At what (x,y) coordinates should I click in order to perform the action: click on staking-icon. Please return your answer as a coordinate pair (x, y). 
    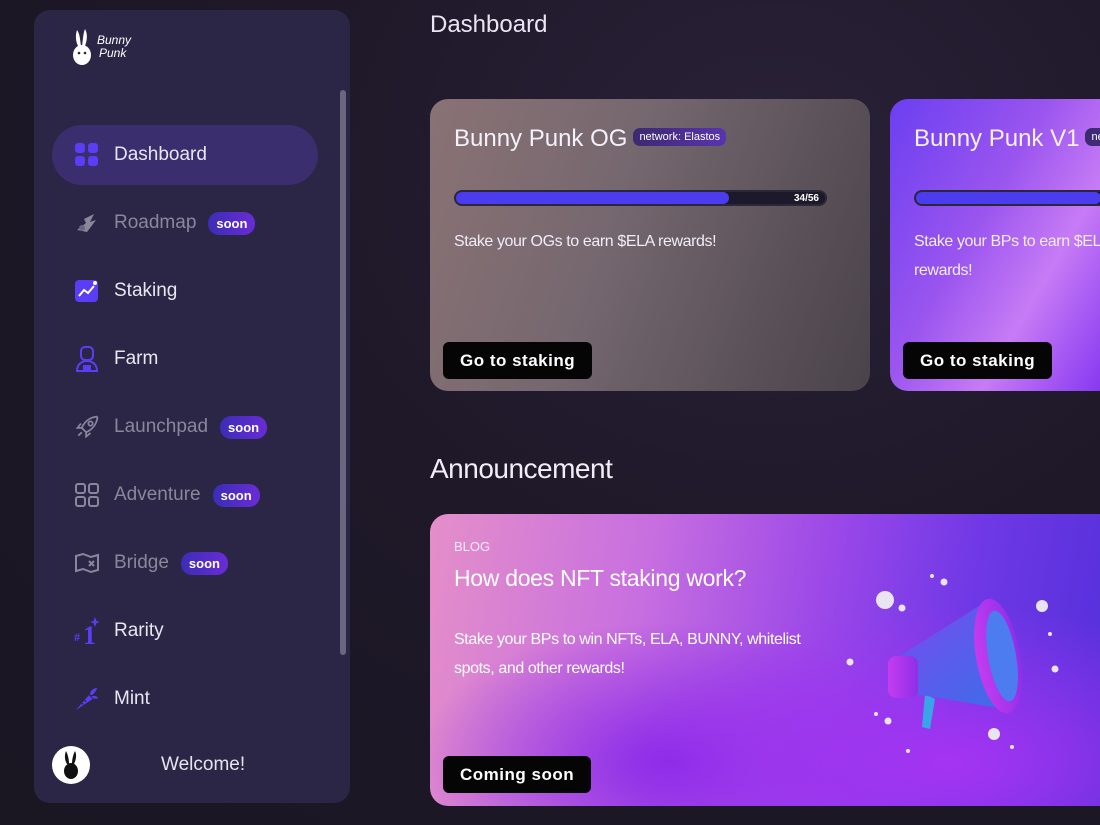
    Looking at the image, I should click on (87, 291).